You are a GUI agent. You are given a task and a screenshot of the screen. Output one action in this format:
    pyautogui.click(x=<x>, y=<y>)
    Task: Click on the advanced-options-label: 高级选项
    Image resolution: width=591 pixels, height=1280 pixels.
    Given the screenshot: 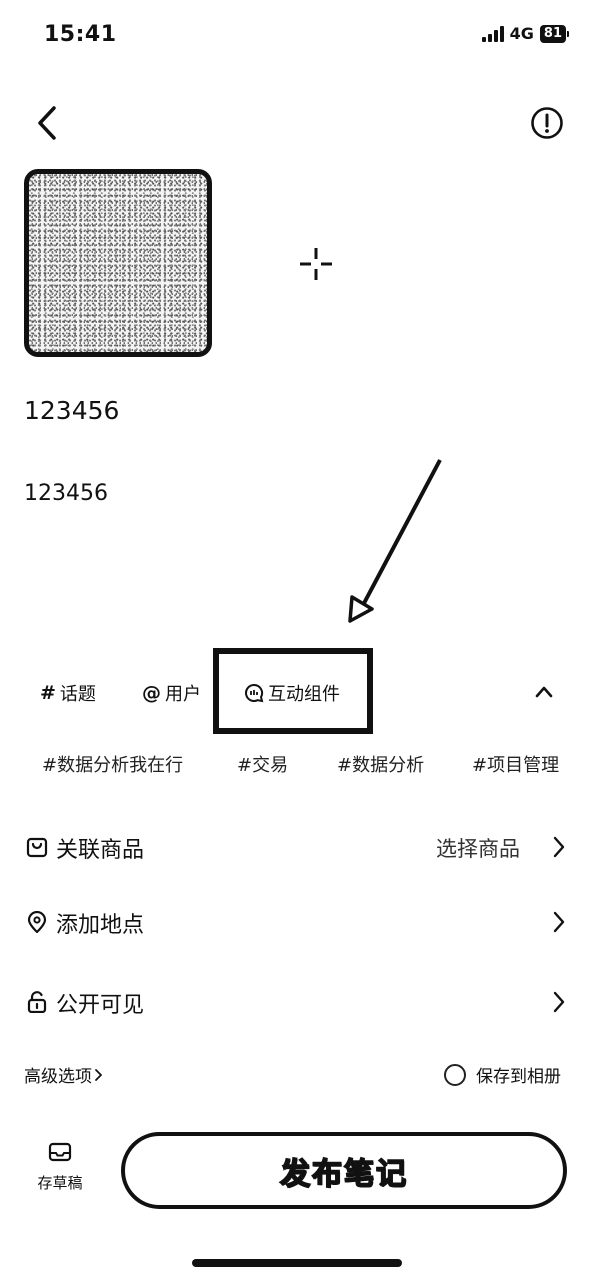 What is the action you would take?
    pyautogui.click(x=58, y=1077)
    